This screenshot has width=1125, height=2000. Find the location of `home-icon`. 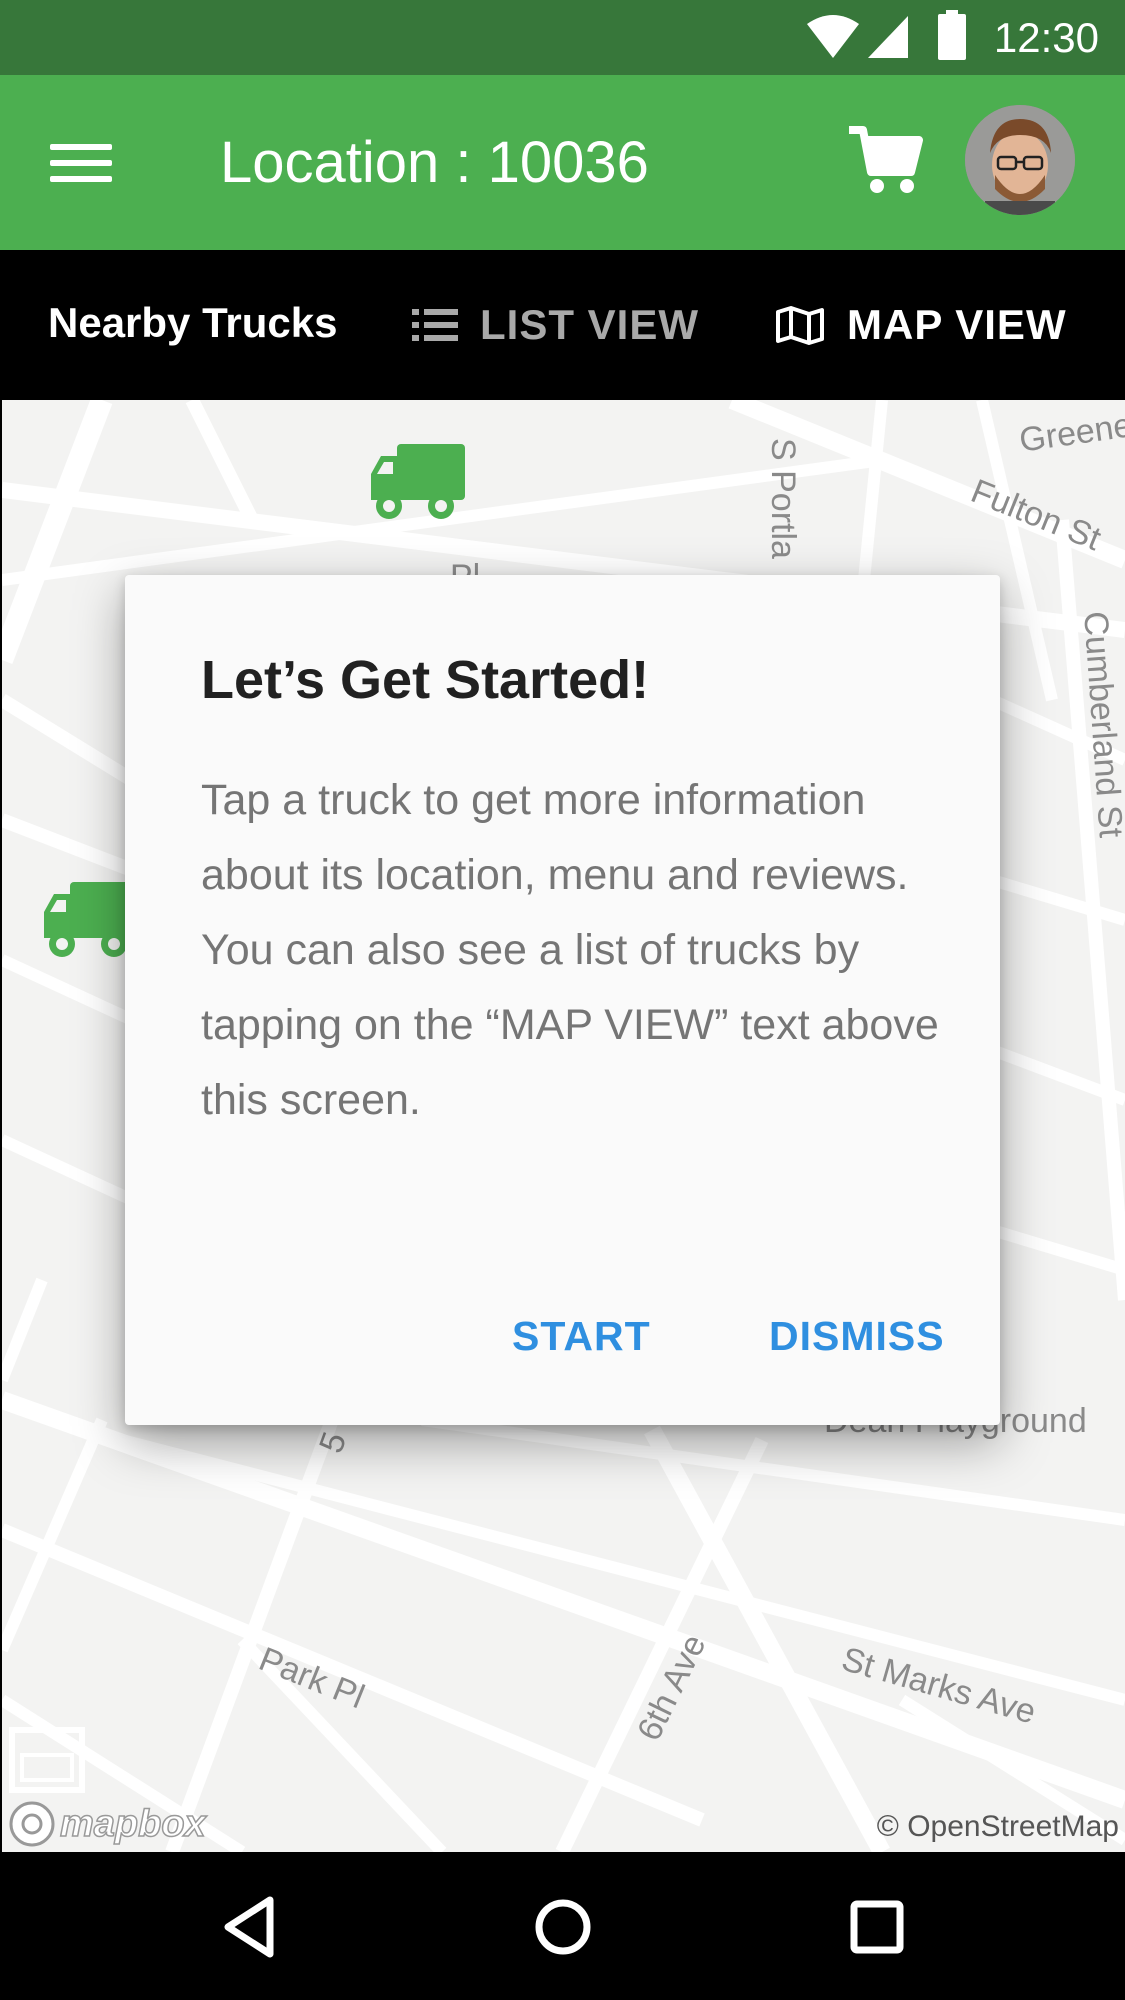

home-icon is located at coordinates (563, 1927).